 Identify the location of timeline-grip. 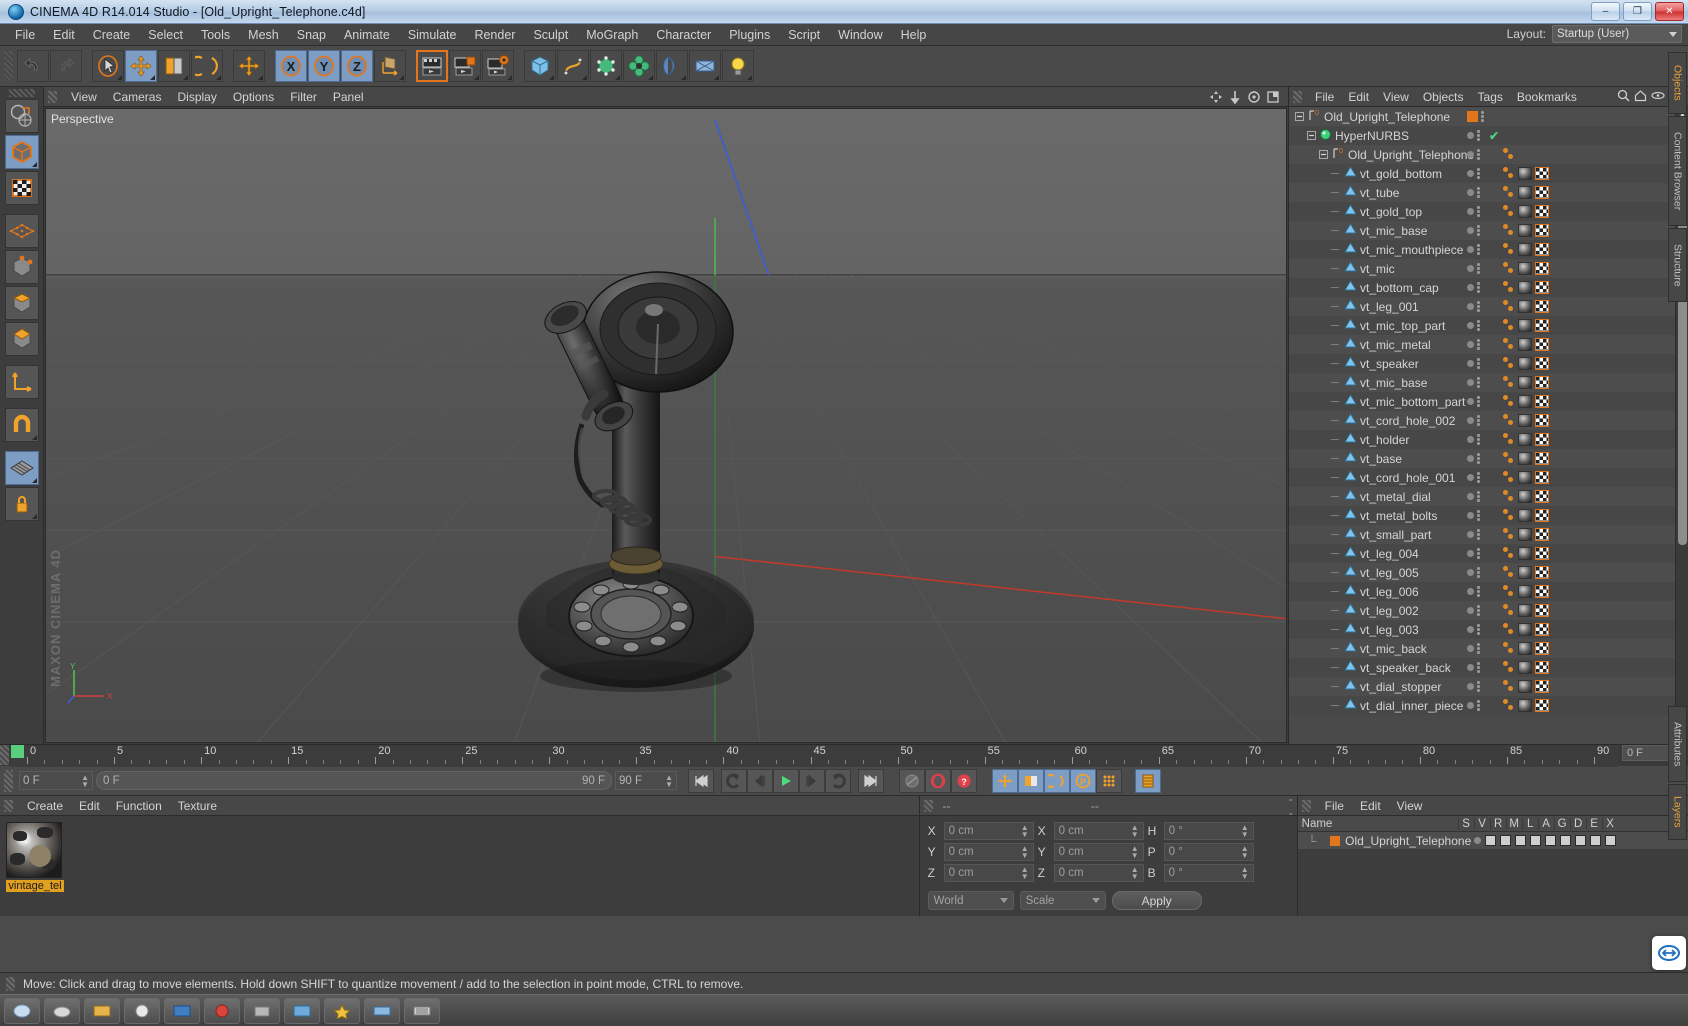
(4, 755).